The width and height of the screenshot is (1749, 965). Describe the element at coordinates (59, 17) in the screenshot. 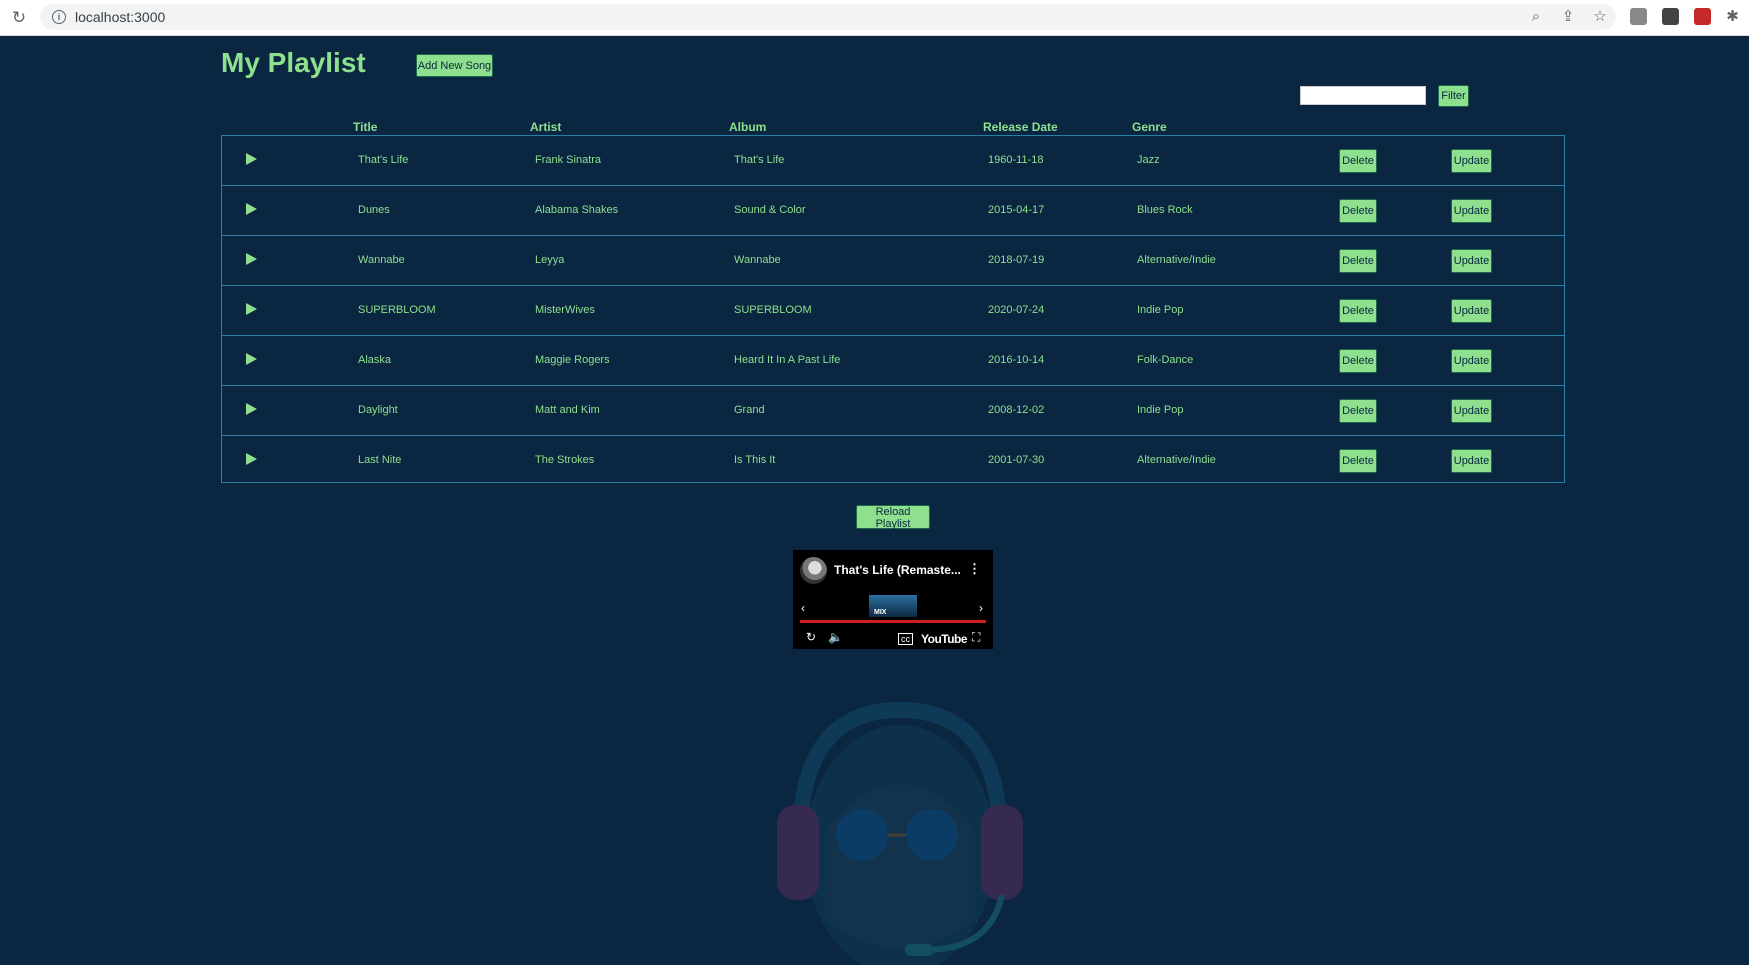

I see `site-info-icon: i` at that location.